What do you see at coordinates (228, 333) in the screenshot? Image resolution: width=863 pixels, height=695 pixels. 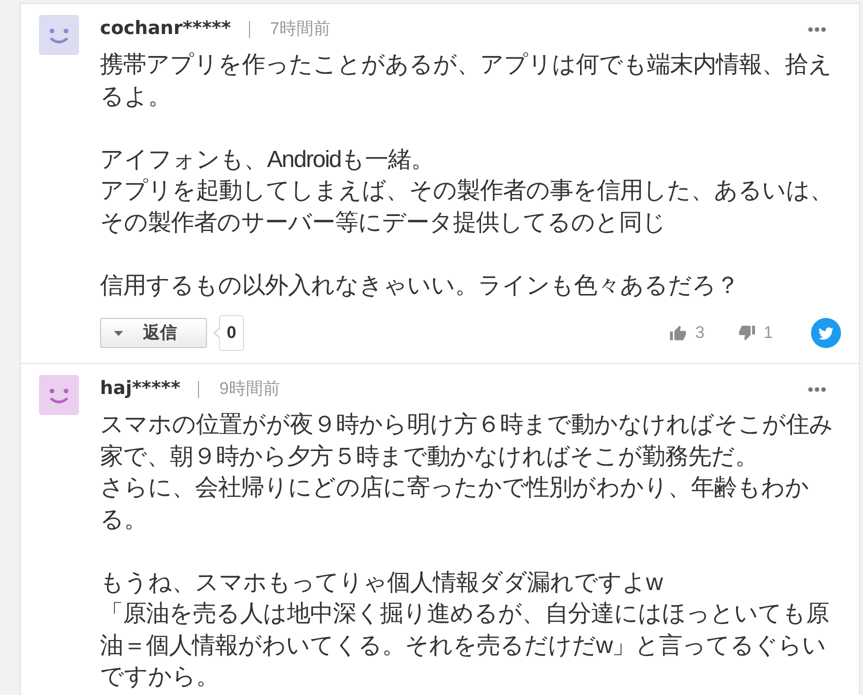 I see `reply-count: 0` at bounding box center [228, 333].